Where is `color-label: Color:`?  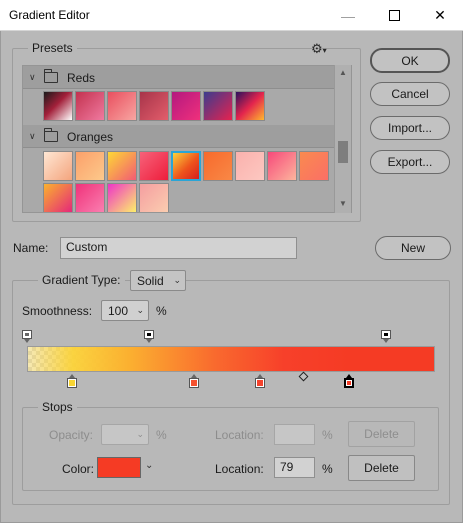
color-label: Color: is located at coordinates (78, 469).